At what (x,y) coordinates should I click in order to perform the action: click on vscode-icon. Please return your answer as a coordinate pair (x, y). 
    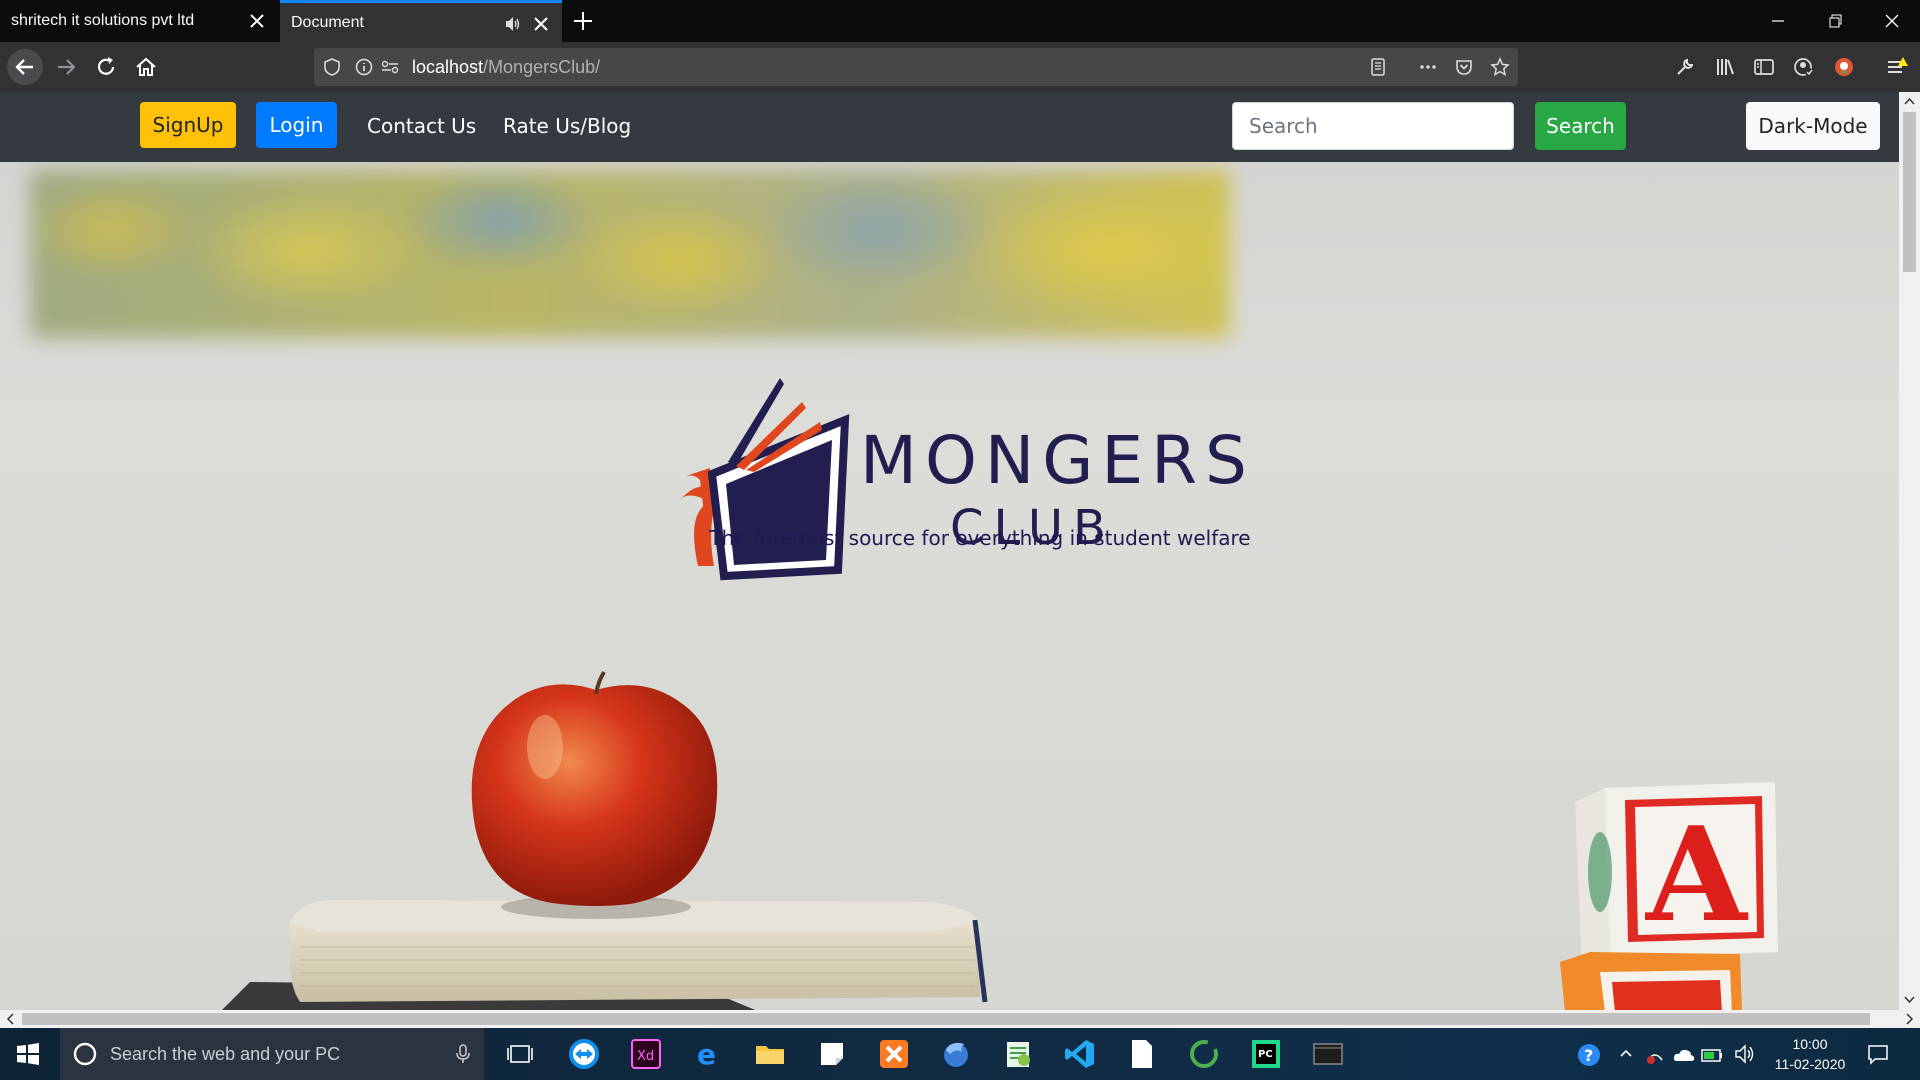
    Looking at the image, I should click on (1080, 1054).